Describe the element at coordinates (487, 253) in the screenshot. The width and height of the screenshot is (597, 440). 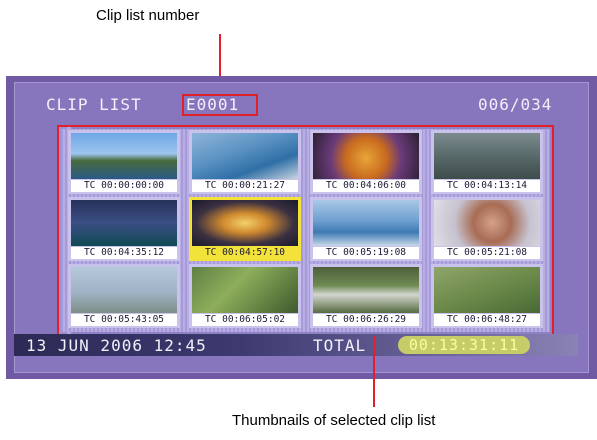
I see `timecode-label: TC 00:05:21:08` at that location.